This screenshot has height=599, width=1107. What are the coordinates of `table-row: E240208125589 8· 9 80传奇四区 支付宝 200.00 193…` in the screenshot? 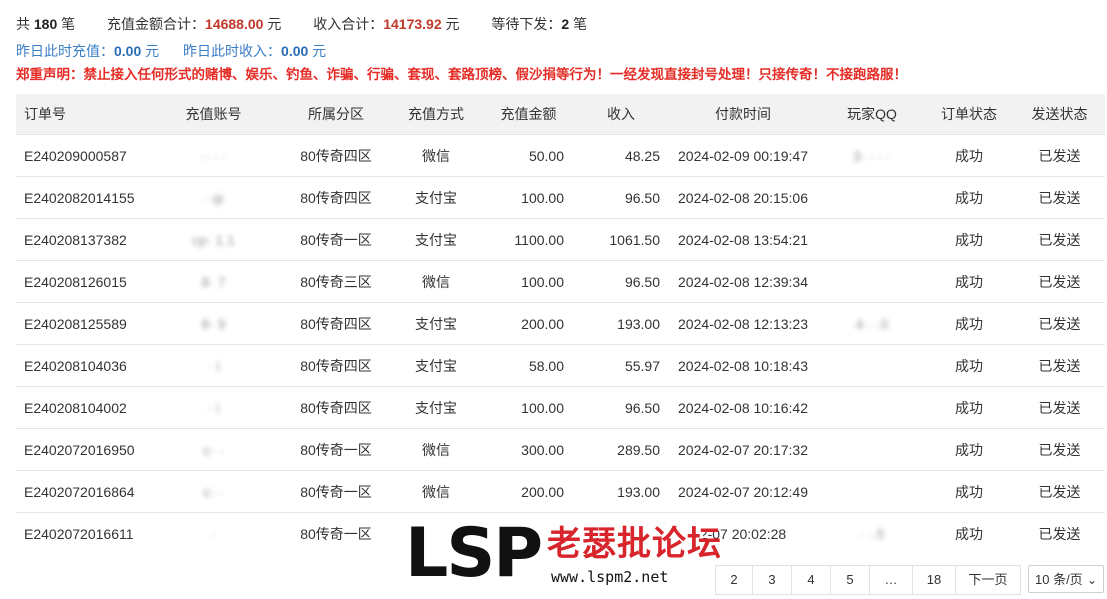 It's located at (560, 323).